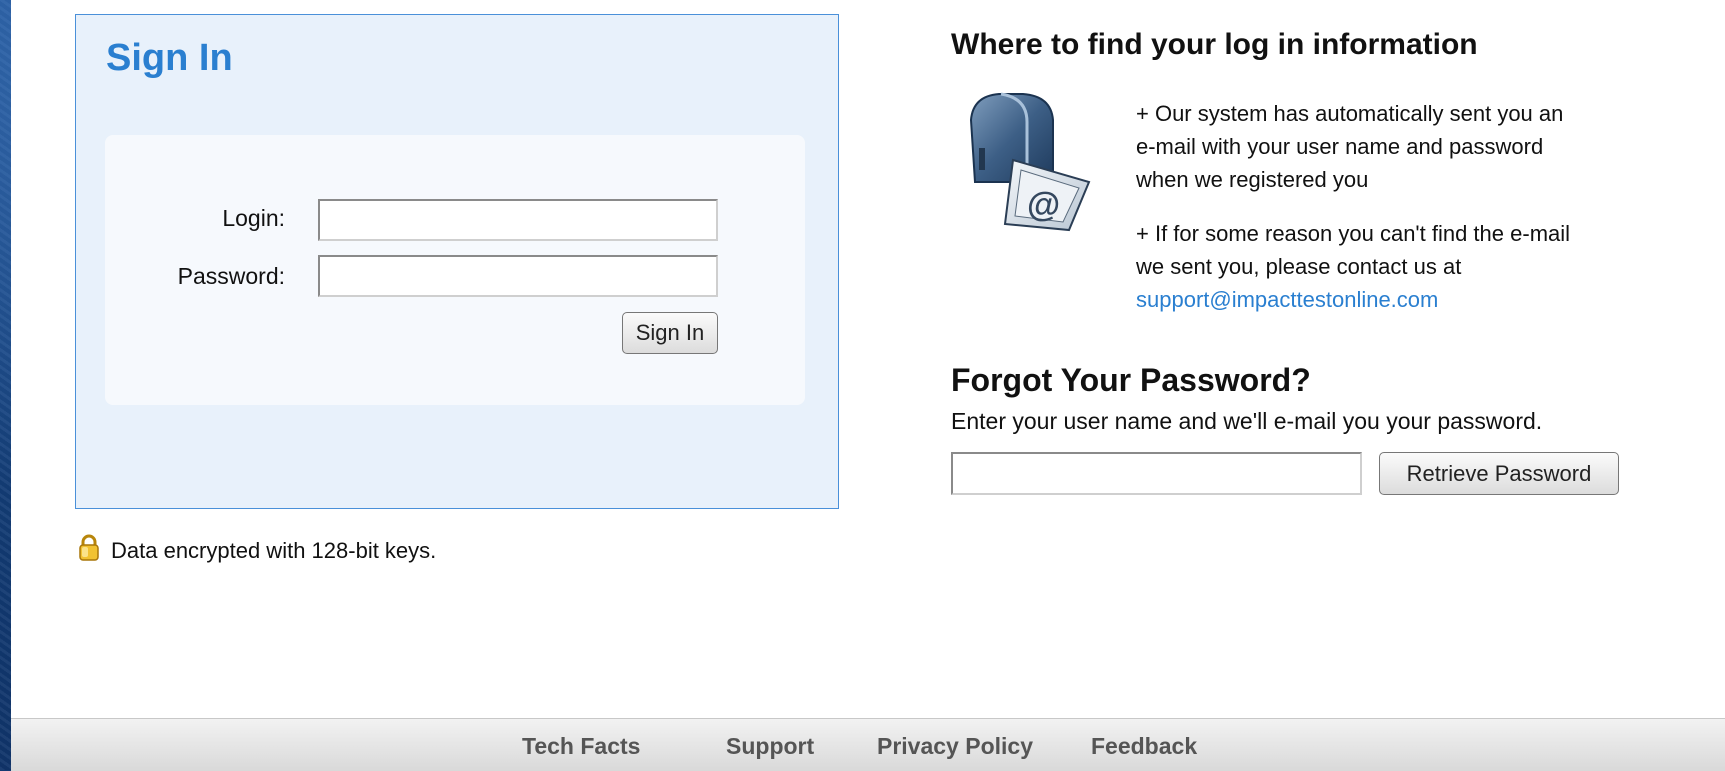 The width and height of the screenshot is (1725, 771). Describe the element at coordinates (1144, 746) in the screenshot. I see `footer-link-feedback: Feedback` at that location.